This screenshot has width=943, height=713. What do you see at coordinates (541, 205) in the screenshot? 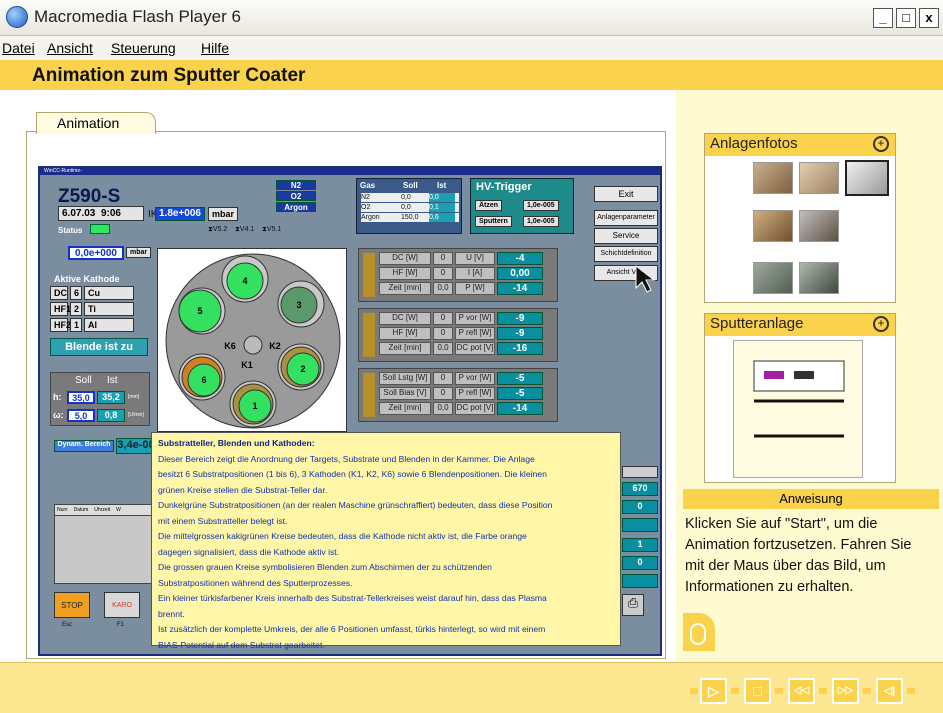
I see `hv-aetzen-value: 1,0e-005` at bounding box center [541, 205].